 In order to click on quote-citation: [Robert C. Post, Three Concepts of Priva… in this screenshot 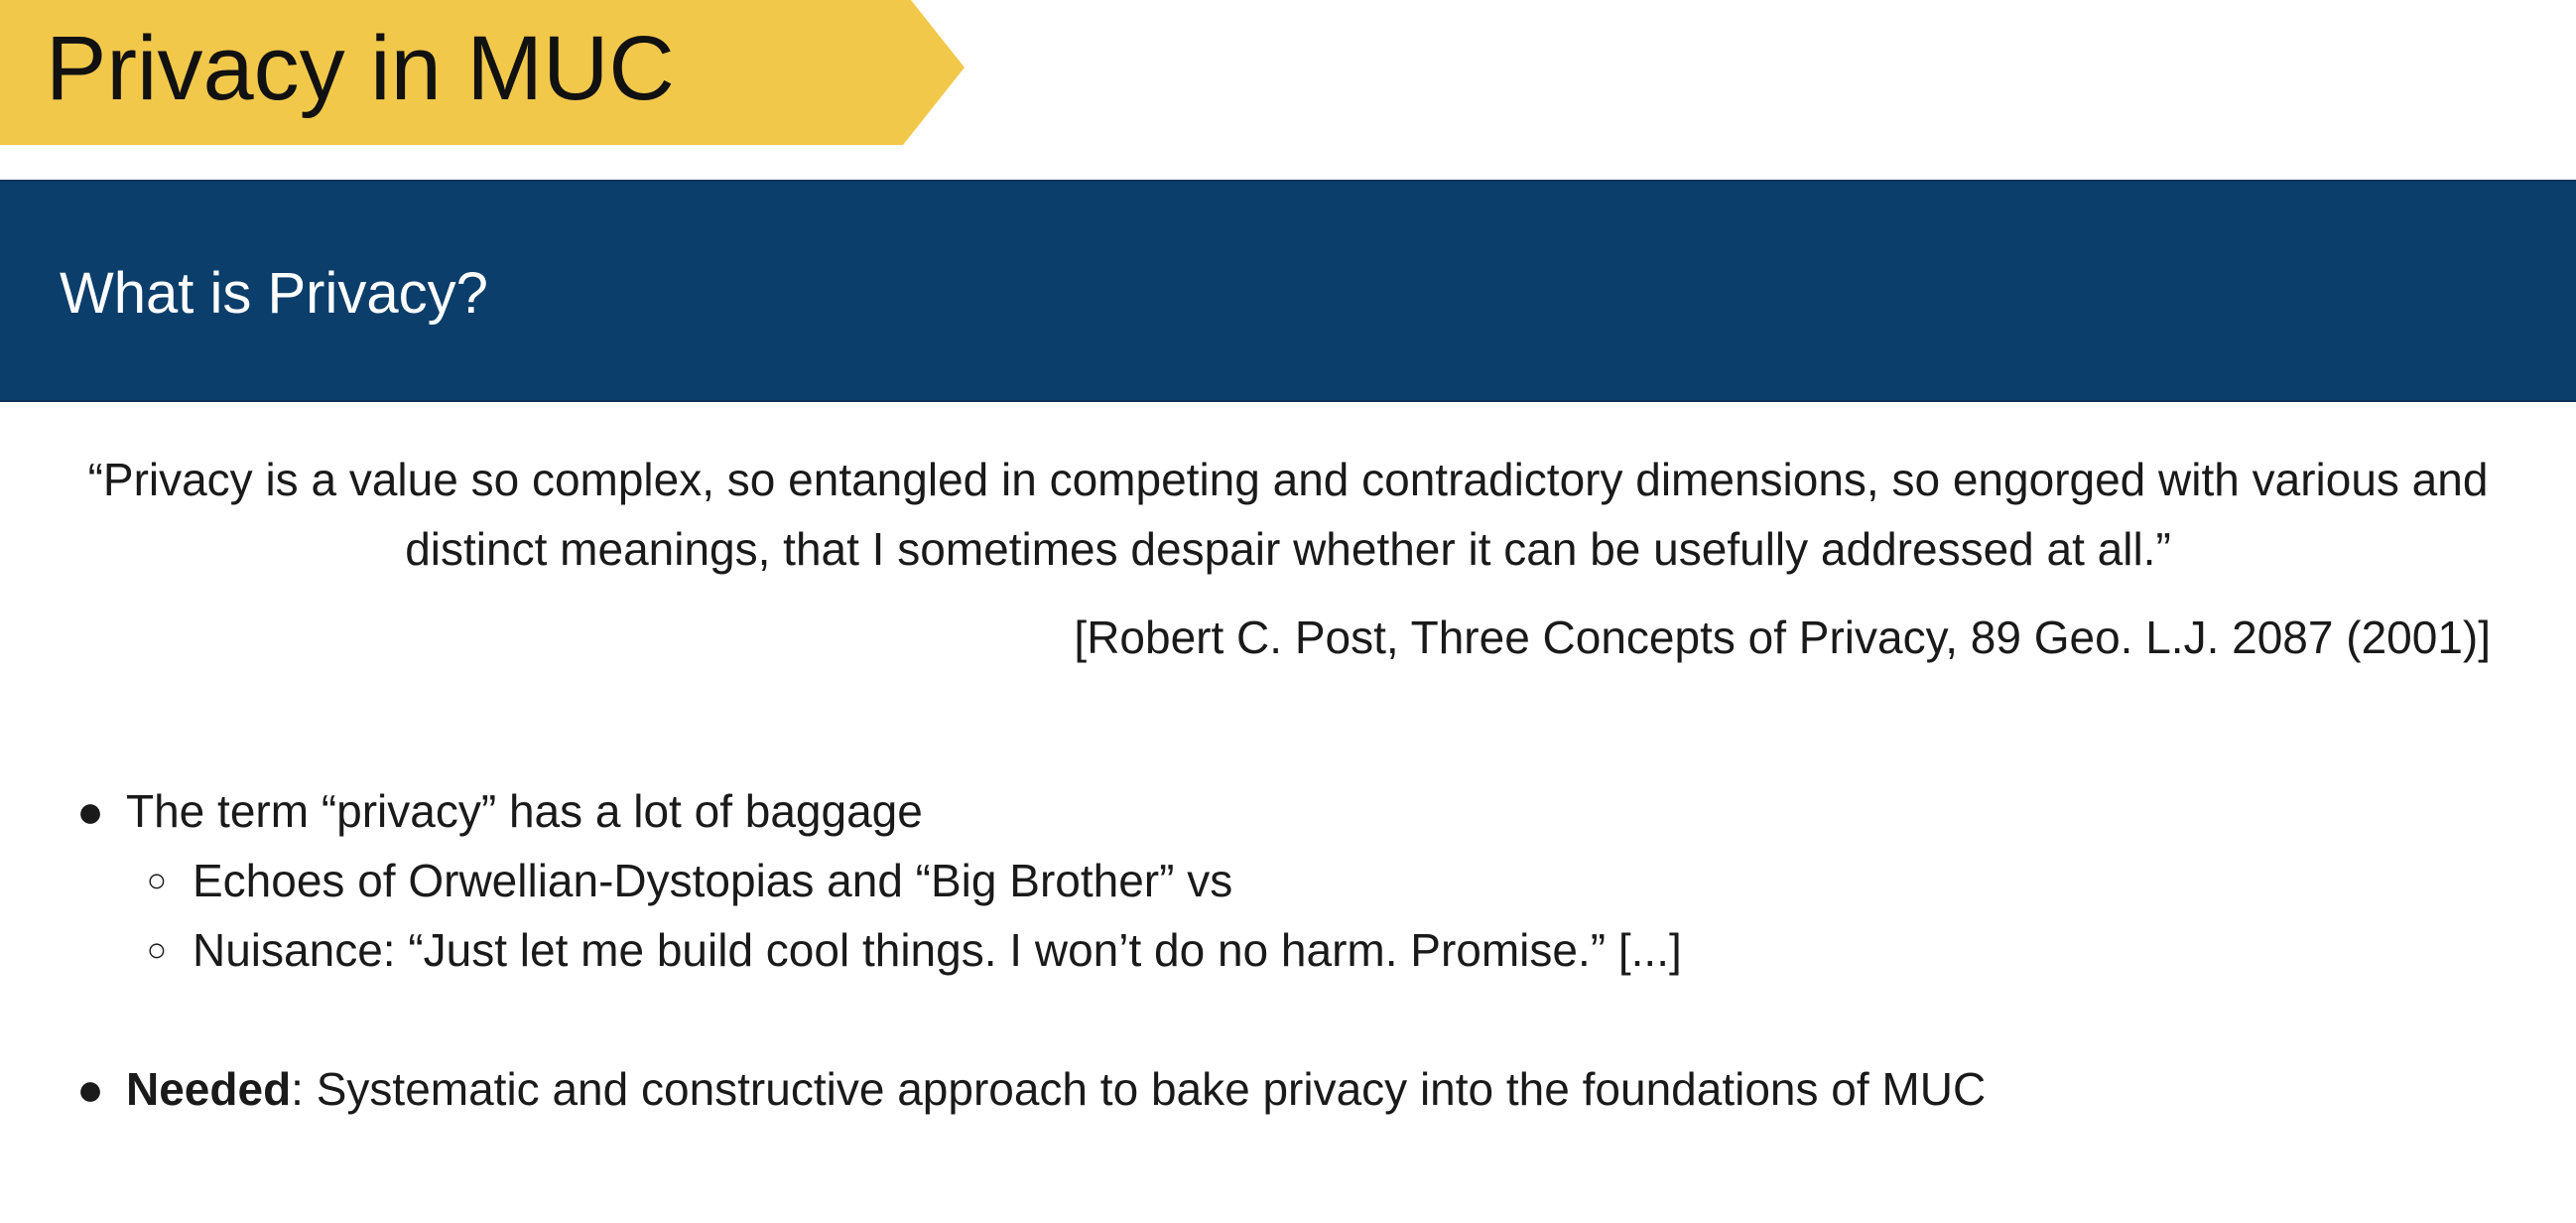, I will do `click(1783, 637)`.